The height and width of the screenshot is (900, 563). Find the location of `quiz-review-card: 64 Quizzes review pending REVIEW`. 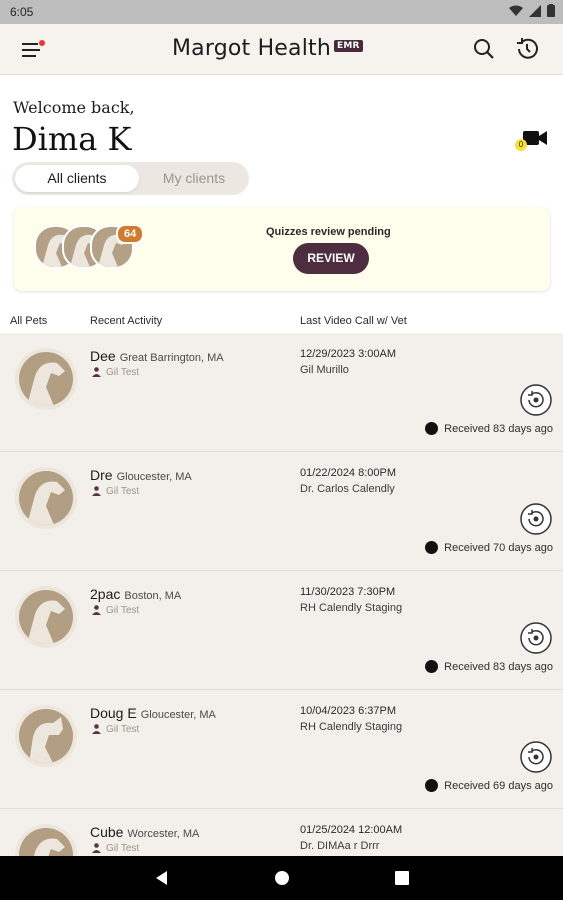

quiz-review-card: 64 Quizzes review pending REVIEW is located at coordinates (282, 249).